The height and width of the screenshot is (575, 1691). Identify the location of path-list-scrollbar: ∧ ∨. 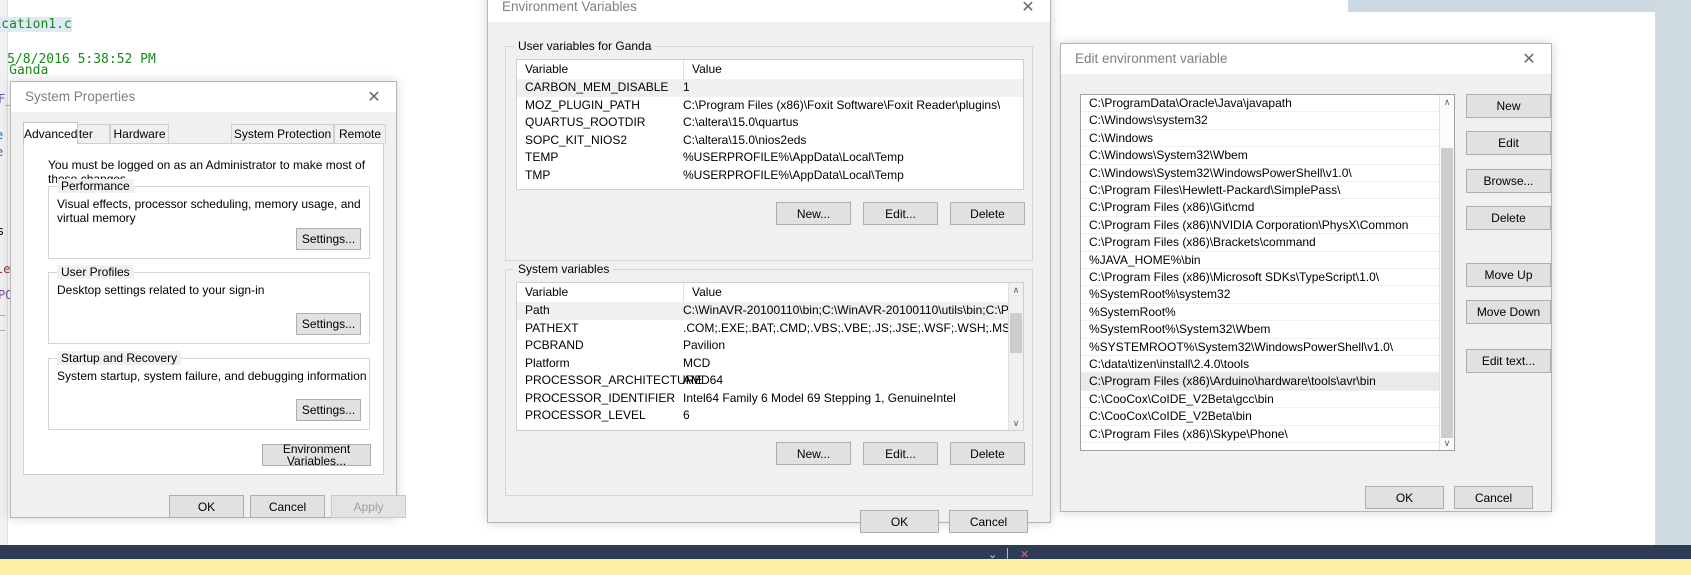
(1446, 272).